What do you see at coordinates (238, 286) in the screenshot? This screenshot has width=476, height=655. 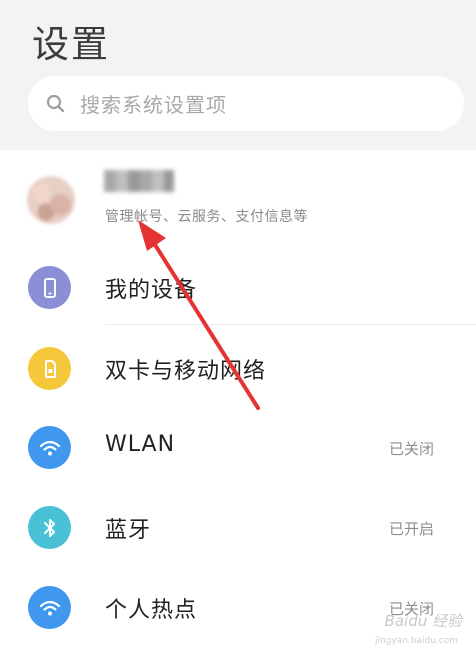 I see `settings-item-my-device: 我的设备` at bounding box center [238, 286].